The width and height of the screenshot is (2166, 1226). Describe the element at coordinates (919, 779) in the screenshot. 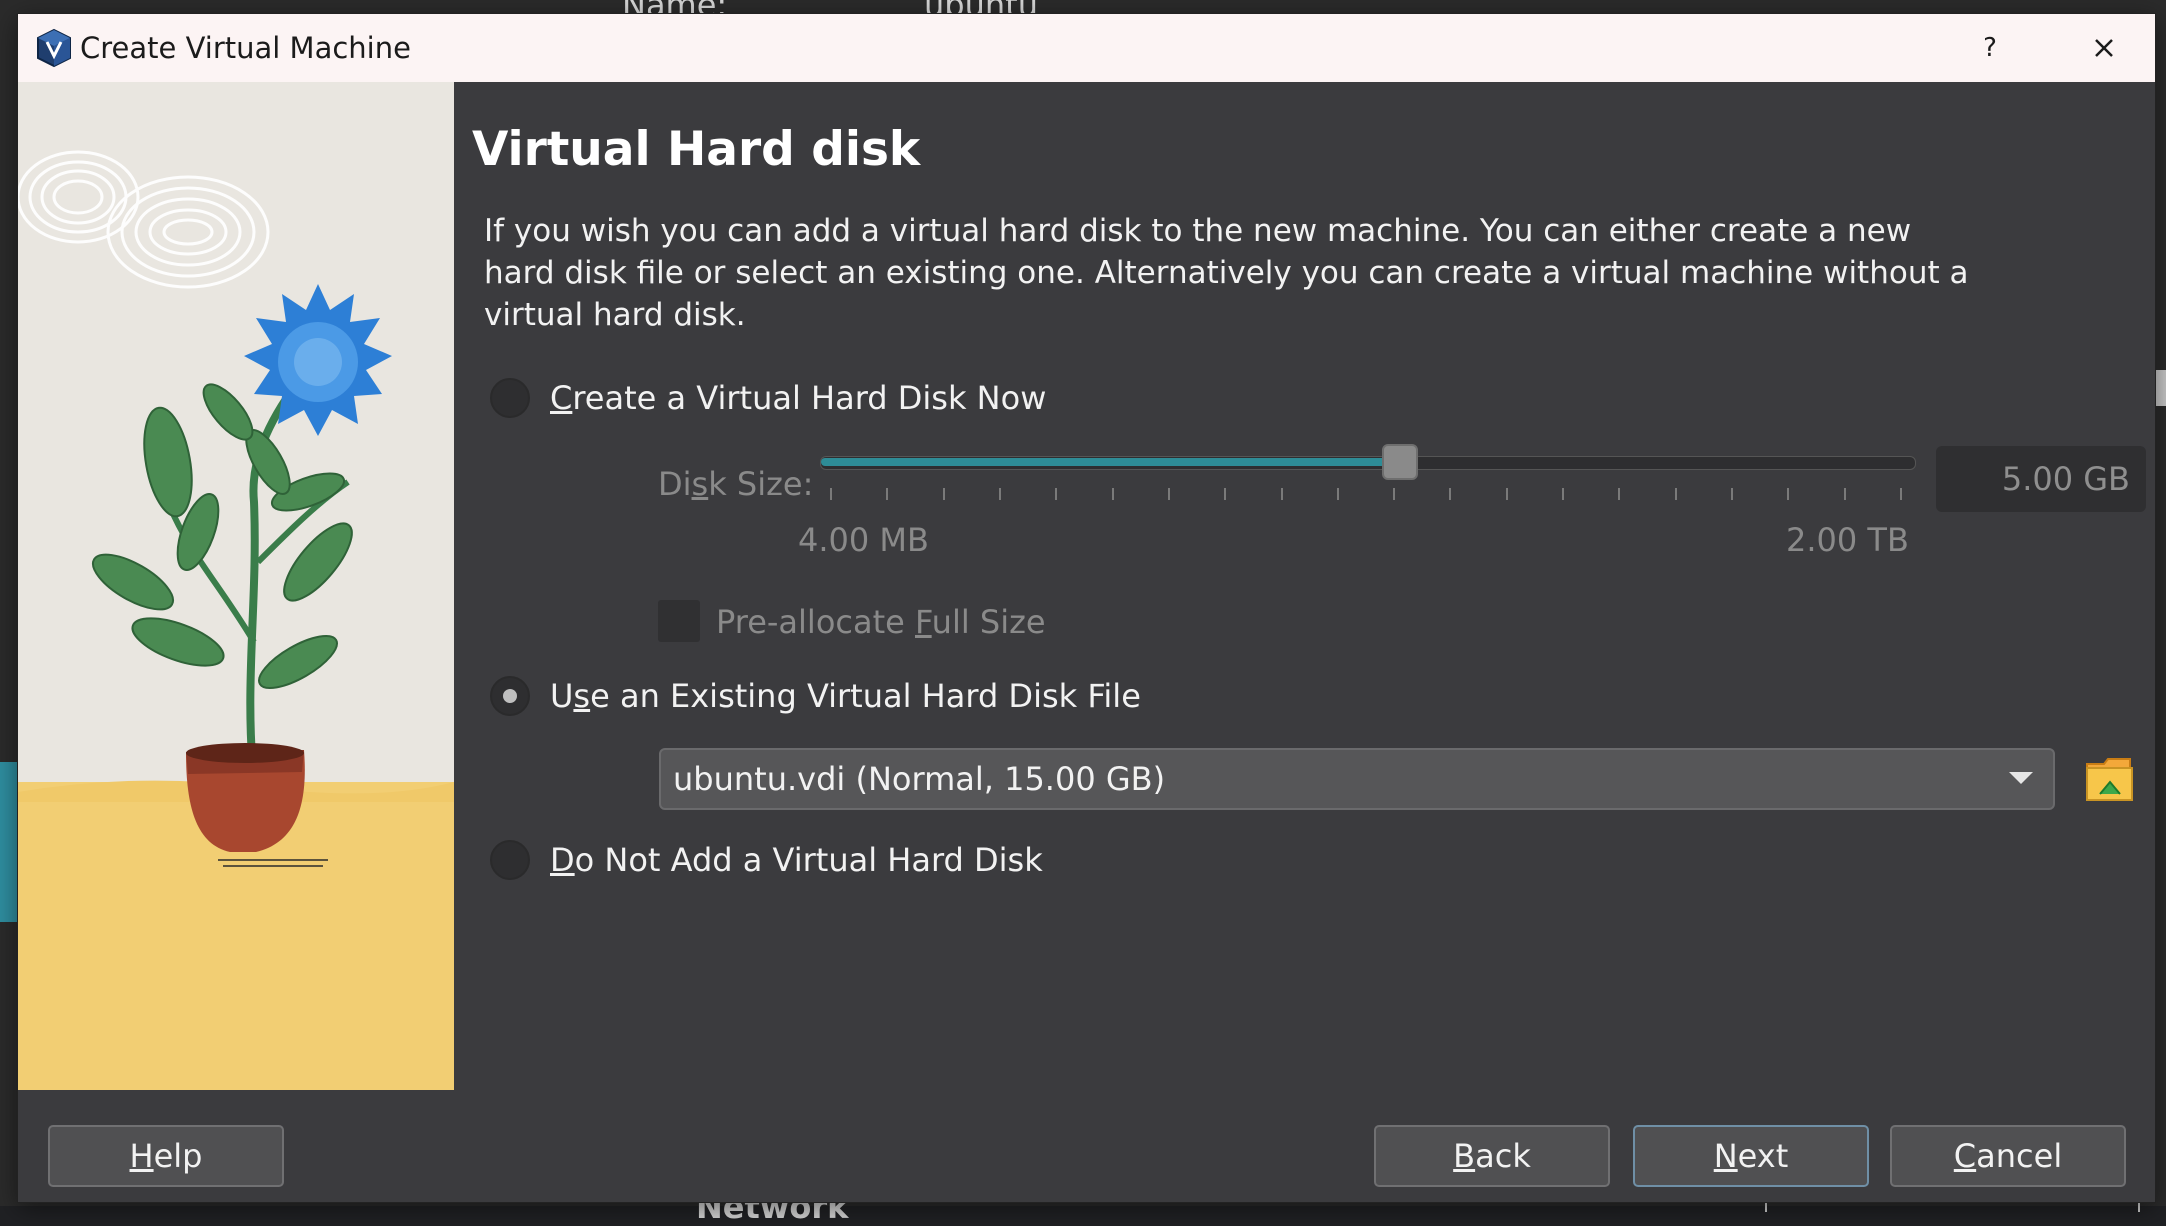

I see `existing-disk-selected: ubuntu.vdi (Normal, 15.00 GB)` at that location.